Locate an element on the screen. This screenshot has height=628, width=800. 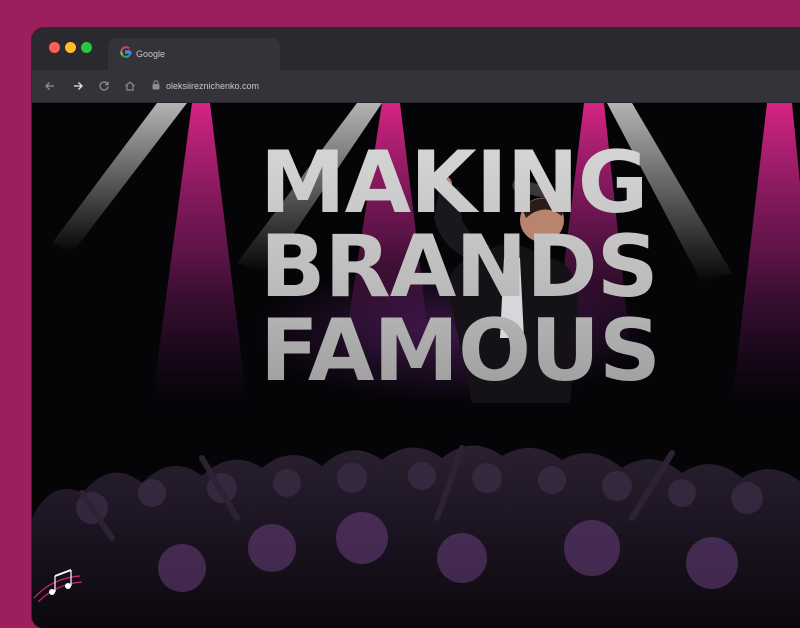
lock-icon is located at coordinates (156, 86).